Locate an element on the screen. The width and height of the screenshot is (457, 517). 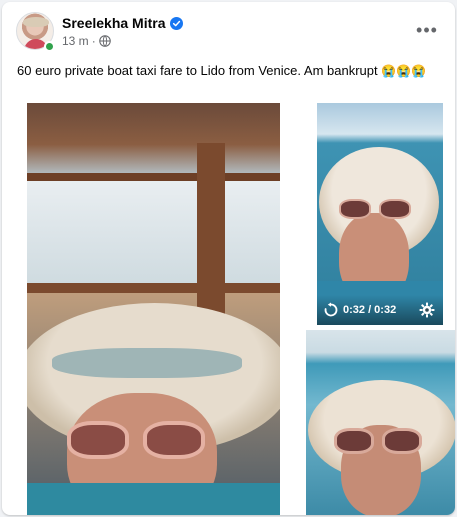
more-options-icon: ••• is located at coordinates (427, 30).